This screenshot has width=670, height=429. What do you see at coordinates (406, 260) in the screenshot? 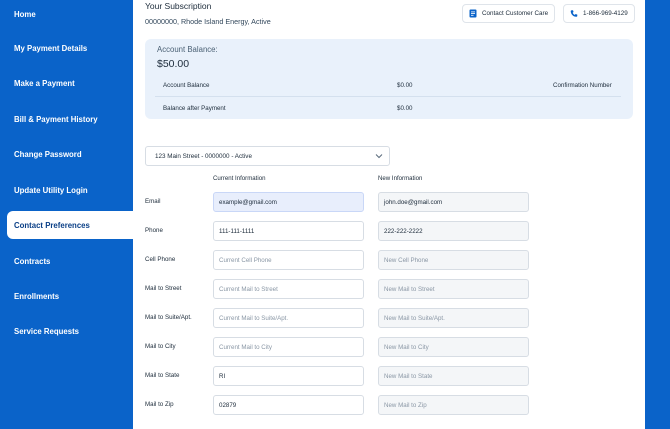
I see `new-cell-phone-placeholder: New Cell Phone` at bounding box center [406, 260].